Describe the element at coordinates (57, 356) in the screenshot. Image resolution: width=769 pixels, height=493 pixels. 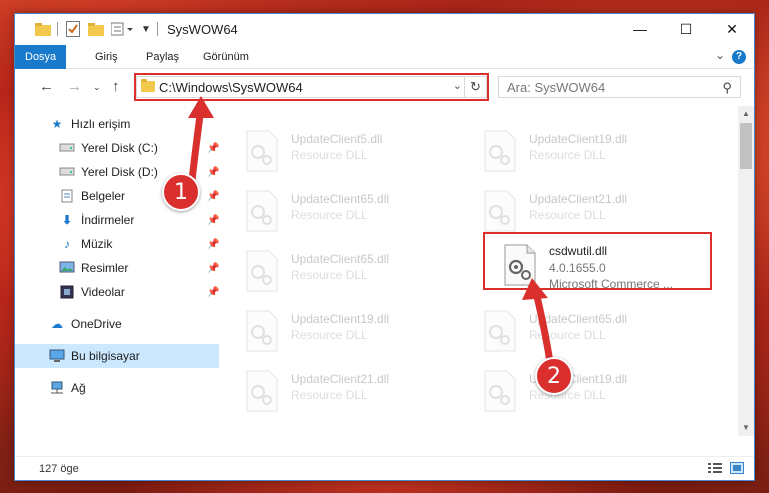
I see `computer-icon` at that location.